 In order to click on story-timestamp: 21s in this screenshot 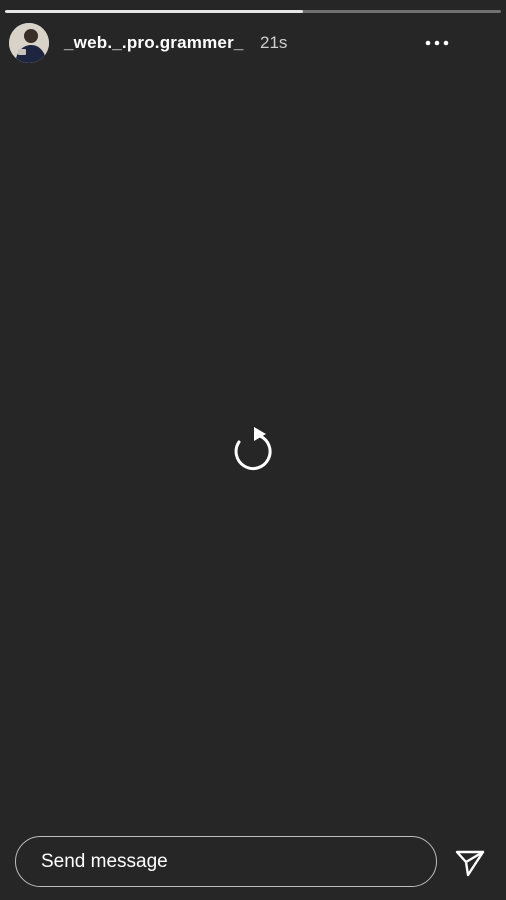, I will do `click(274, 42)`.